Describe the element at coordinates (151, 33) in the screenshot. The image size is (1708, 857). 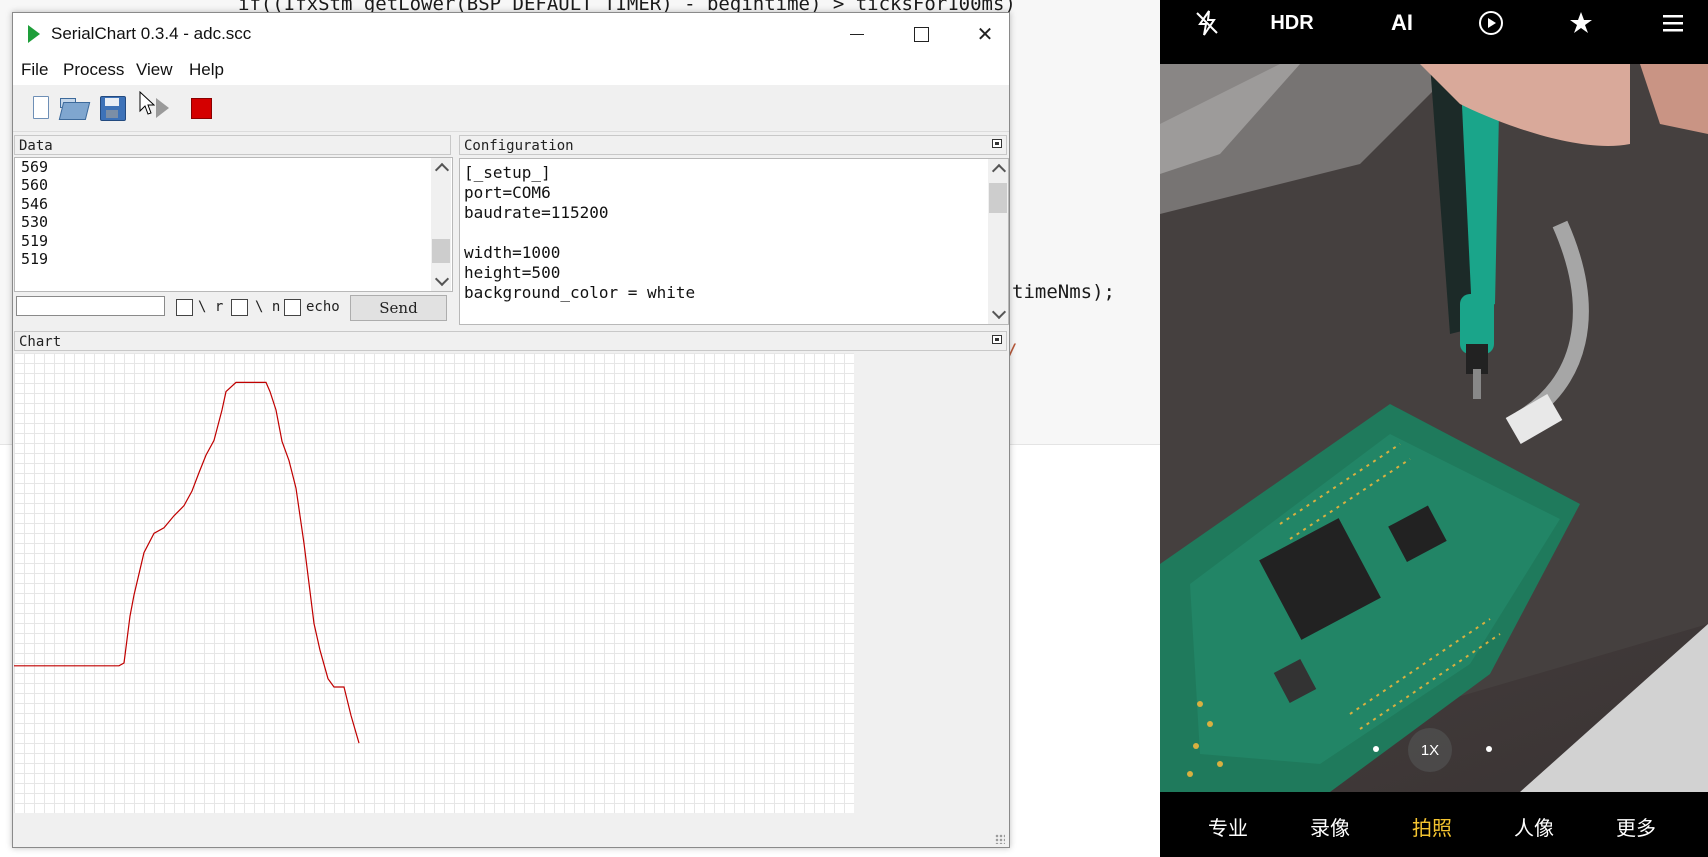
I see `window-title: SerialChart 0.3.4 - adc.scc` at that location.